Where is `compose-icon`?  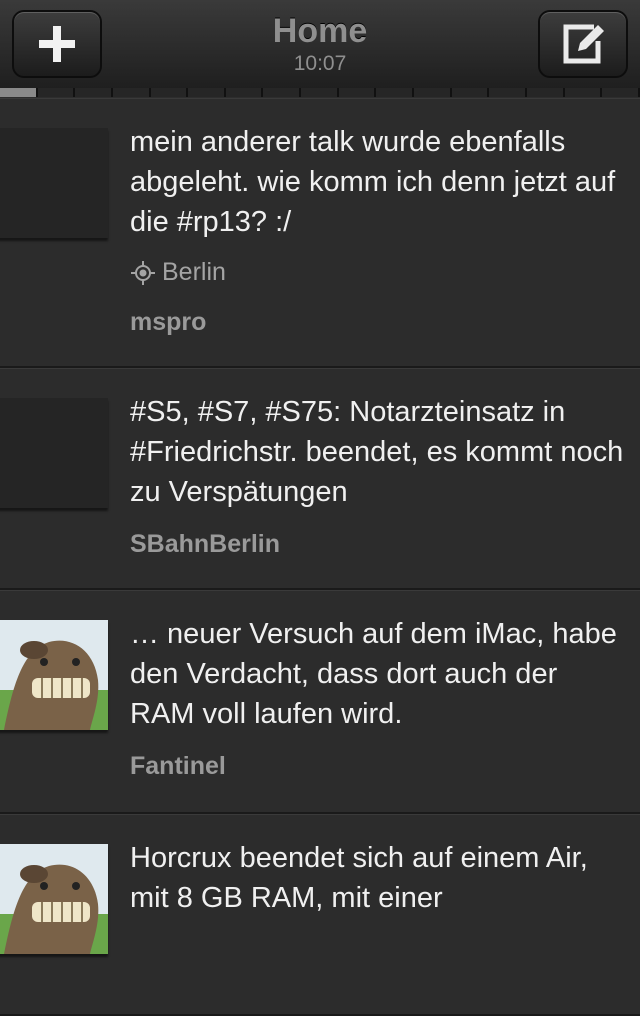 compose-icon is located at coordinates (583, 44).